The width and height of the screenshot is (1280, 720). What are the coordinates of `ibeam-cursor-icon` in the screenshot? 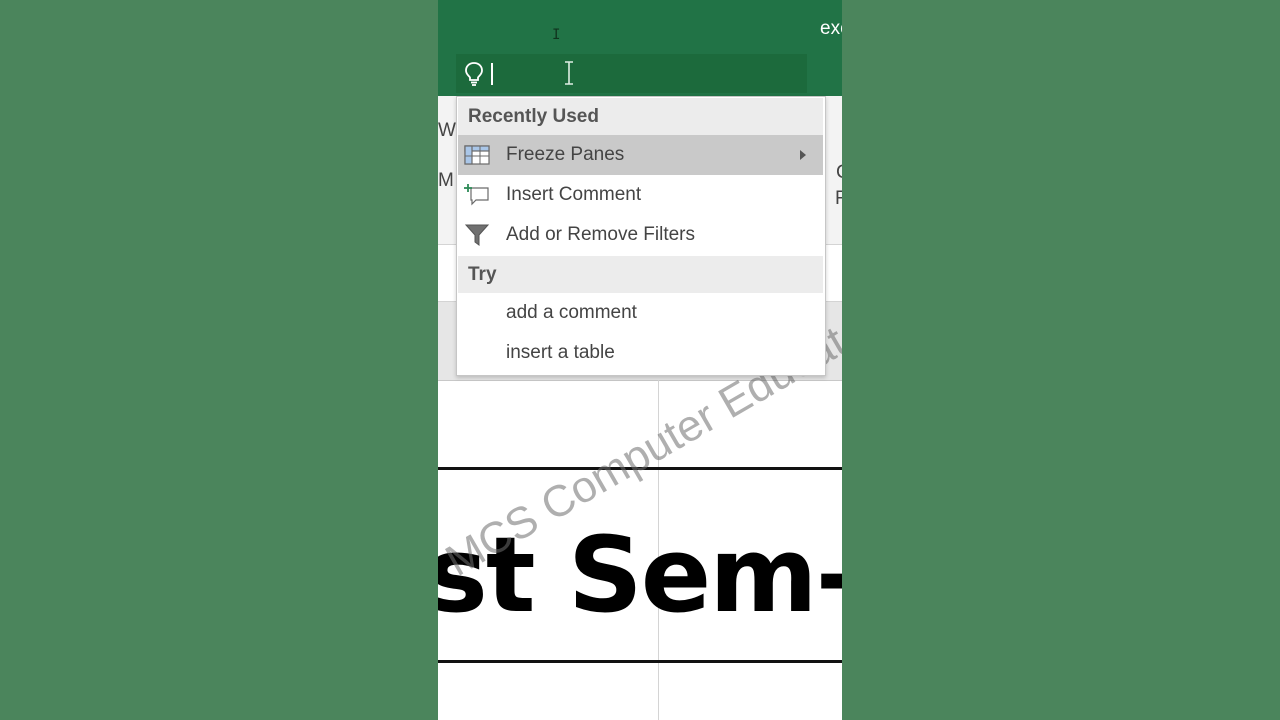 It's located at (569, 73).